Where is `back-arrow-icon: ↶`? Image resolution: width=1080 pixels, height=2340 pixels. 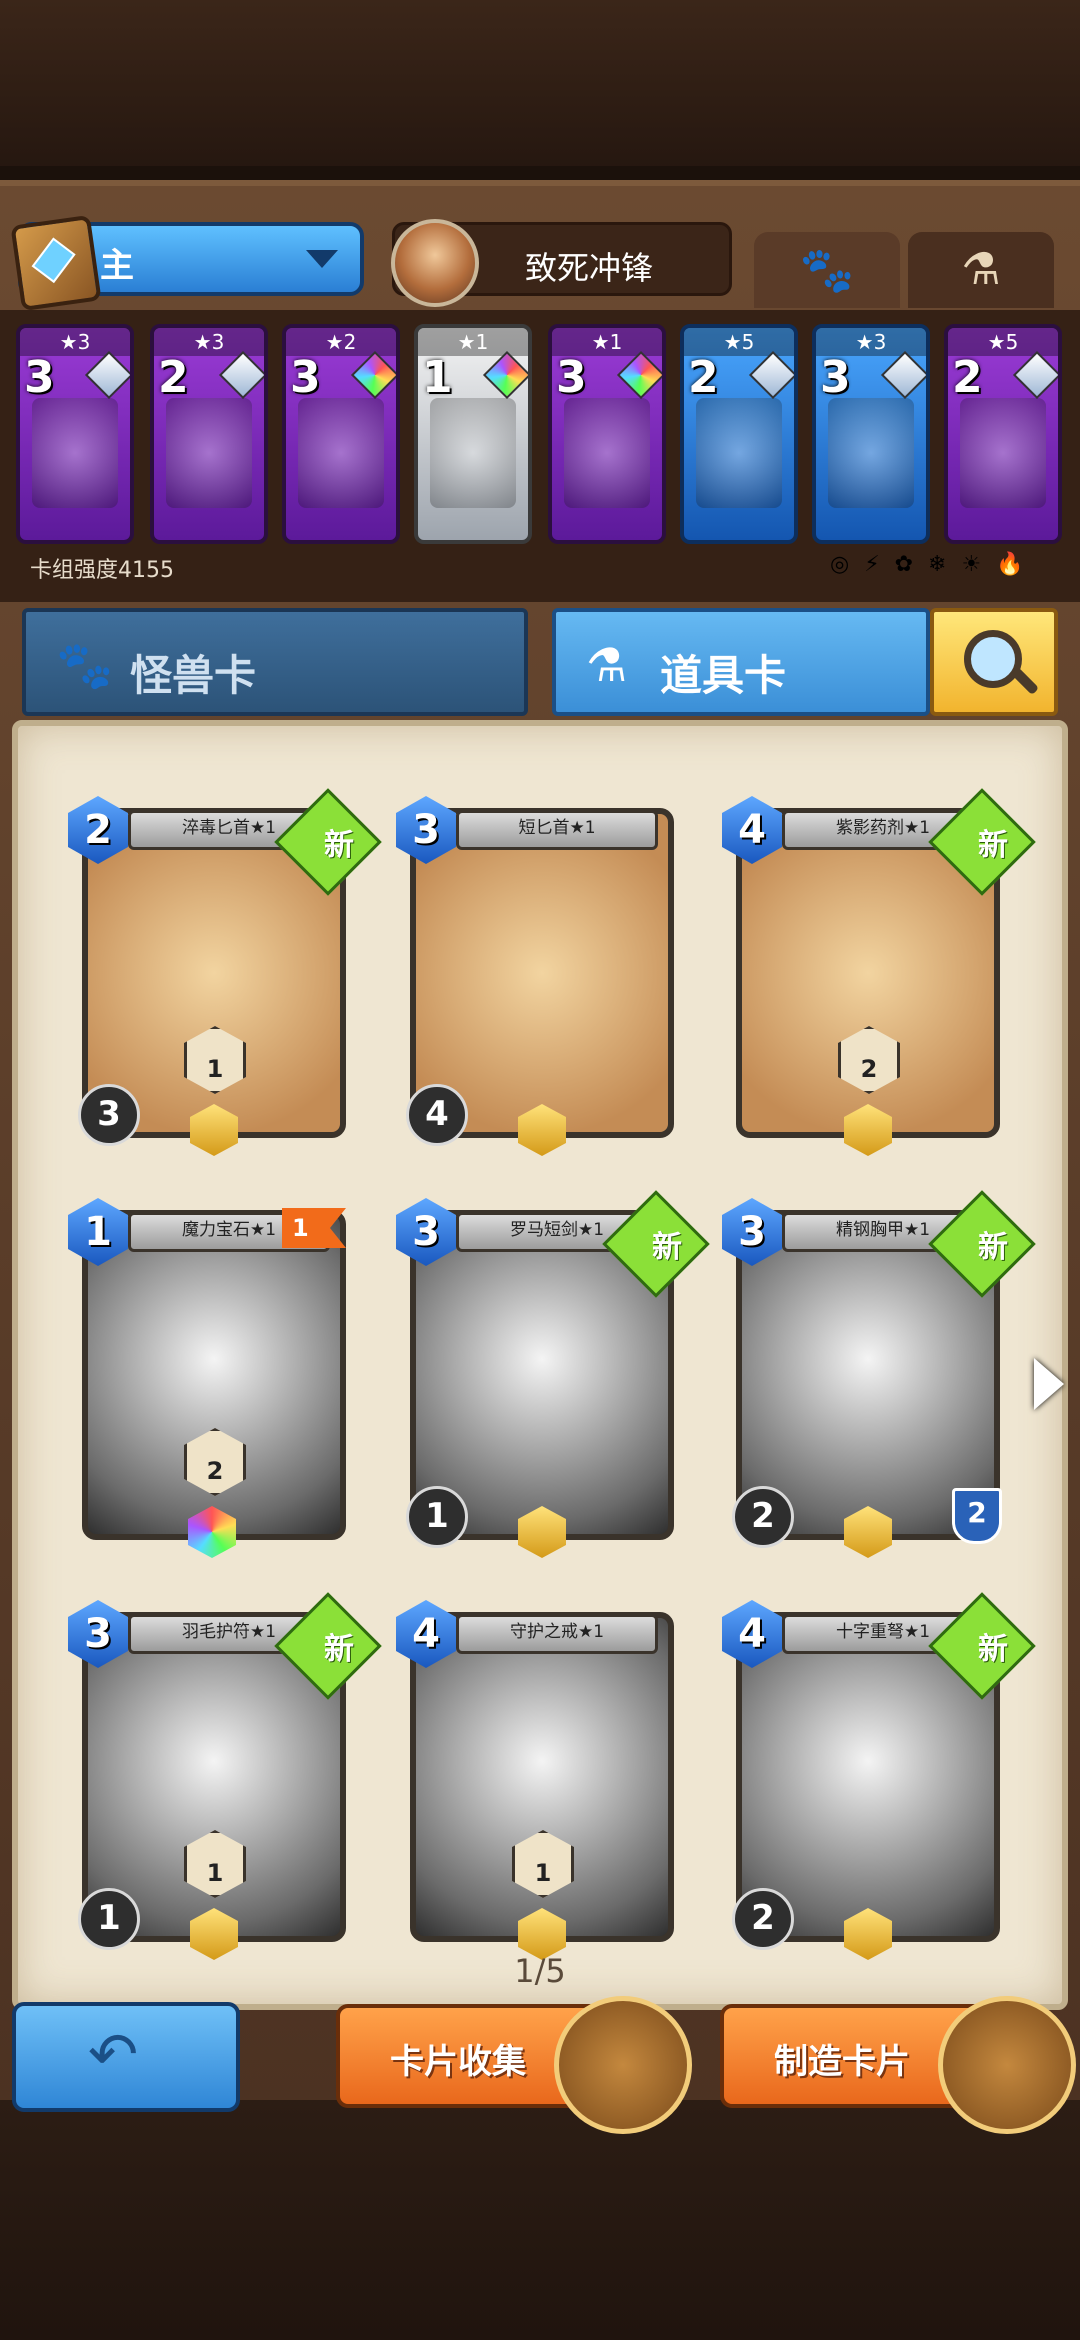 back-arrow-icon: ↶ is located at coordinates (113, 2055).